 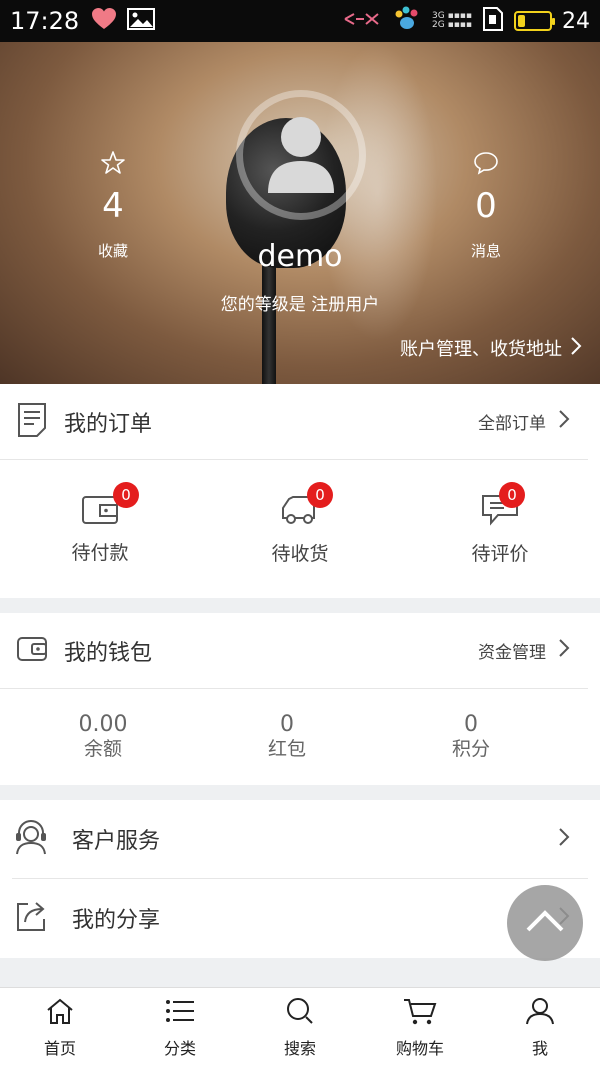 What do you see at coordinates (512, 424) in the screenshot?
I see `all-orders-label: 全部订单` at bounding box center [512, 424].